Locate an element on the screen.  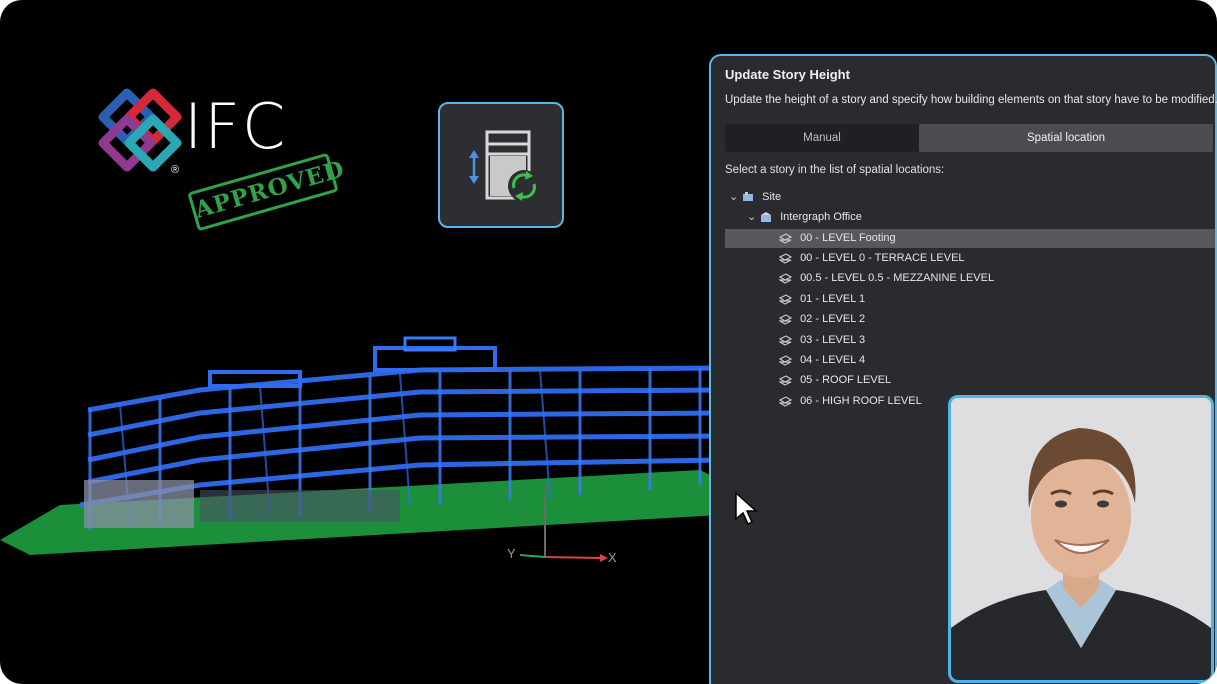
tab-manual: Manual is located at coordinates (822, 138).